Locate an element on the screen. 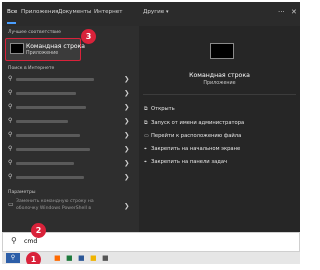  settings-item-line1: Заменить командную строку на is located at coordinates (55, 201).